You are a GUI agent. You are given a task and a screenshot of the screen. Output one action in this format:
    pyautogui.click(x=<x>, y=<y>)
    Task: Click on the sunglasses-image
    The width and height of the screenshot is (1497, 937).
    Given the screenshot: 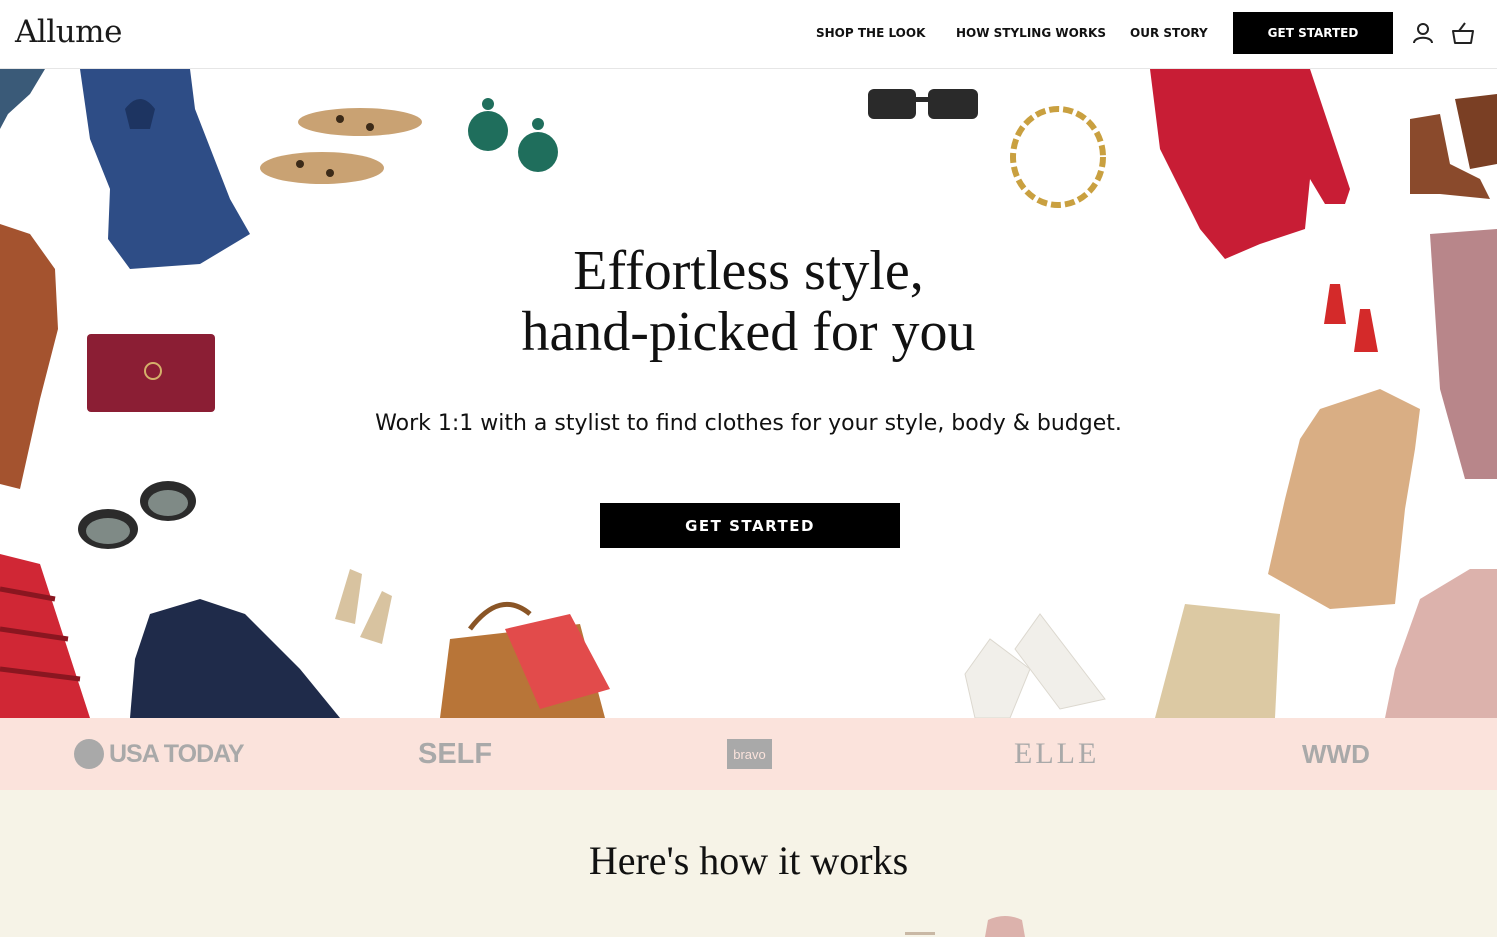 What is the action you would take?
    pyautogui.click(x=892, y=104)
    